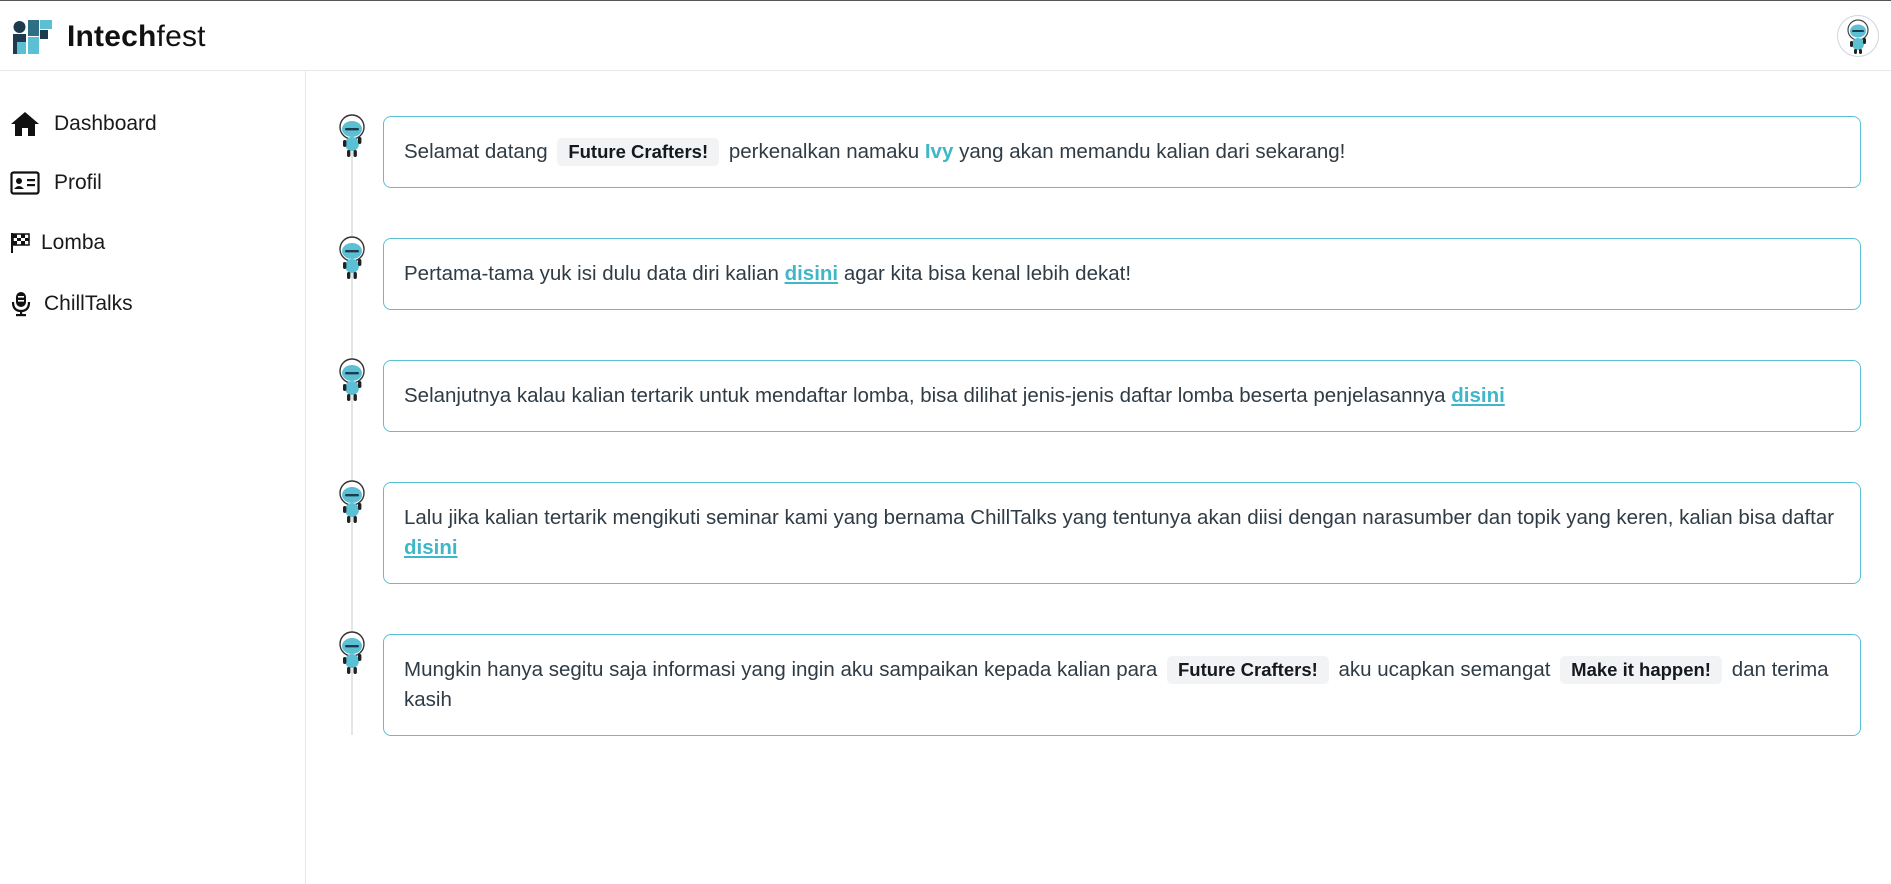 The height and width of the screenshot is (884, 1891). I want to click on sidebar-item-profil: Profil, so click(56, 183).